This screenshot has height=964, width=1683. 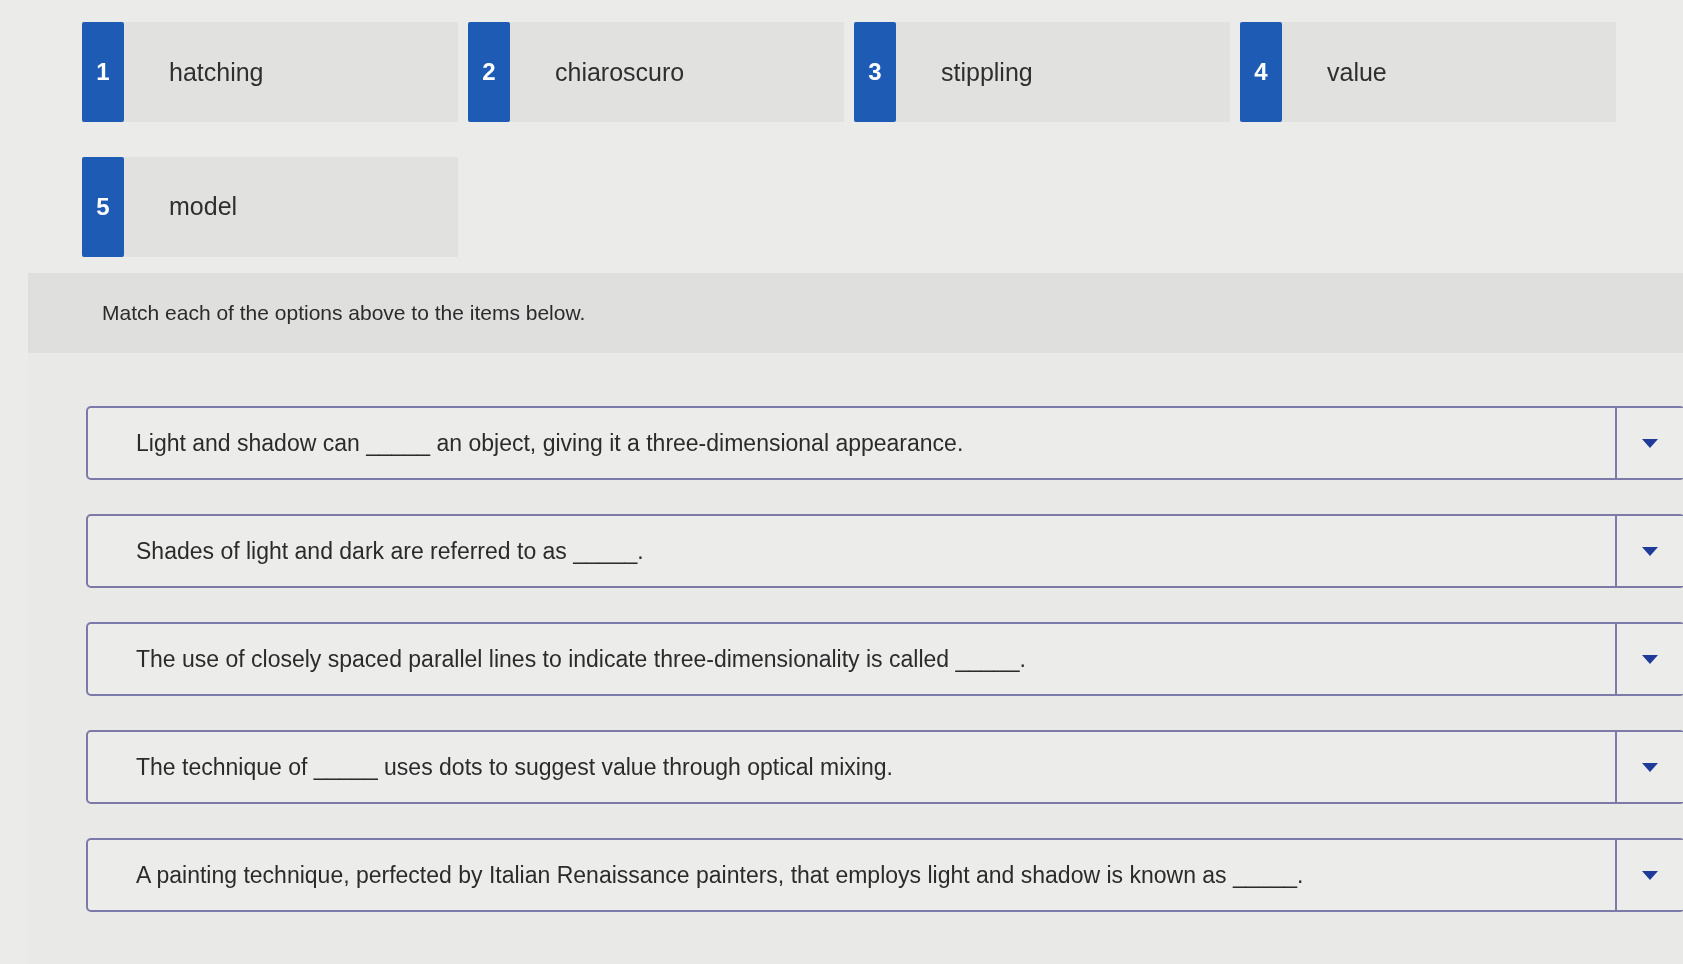 What do you see at coordinates (581, 659) in the screenshot?
I see `question-text: The use of closely spaced parallel lines to indicate three-dimensionality is called _____.` at bounding box center [581, 659].